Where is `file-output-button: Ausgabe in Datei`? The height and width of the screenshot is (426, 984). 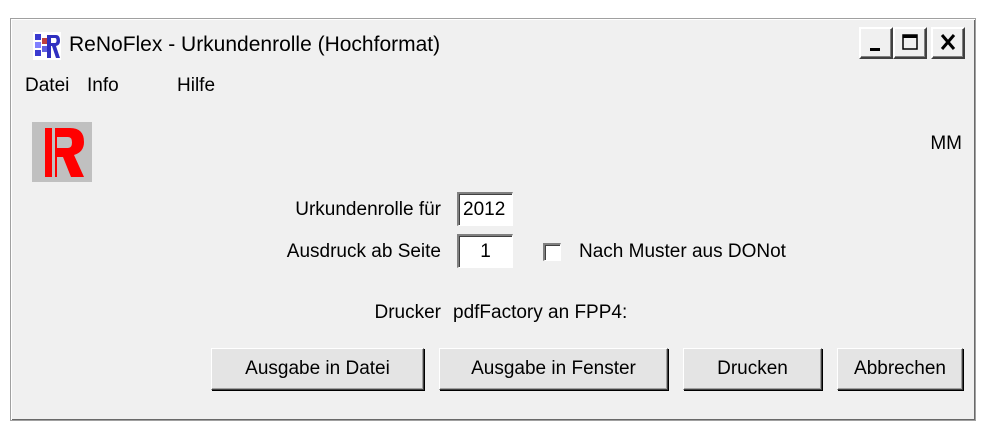 file-output-button: Ausgabe in Datei is located at coordinates (317, 369).